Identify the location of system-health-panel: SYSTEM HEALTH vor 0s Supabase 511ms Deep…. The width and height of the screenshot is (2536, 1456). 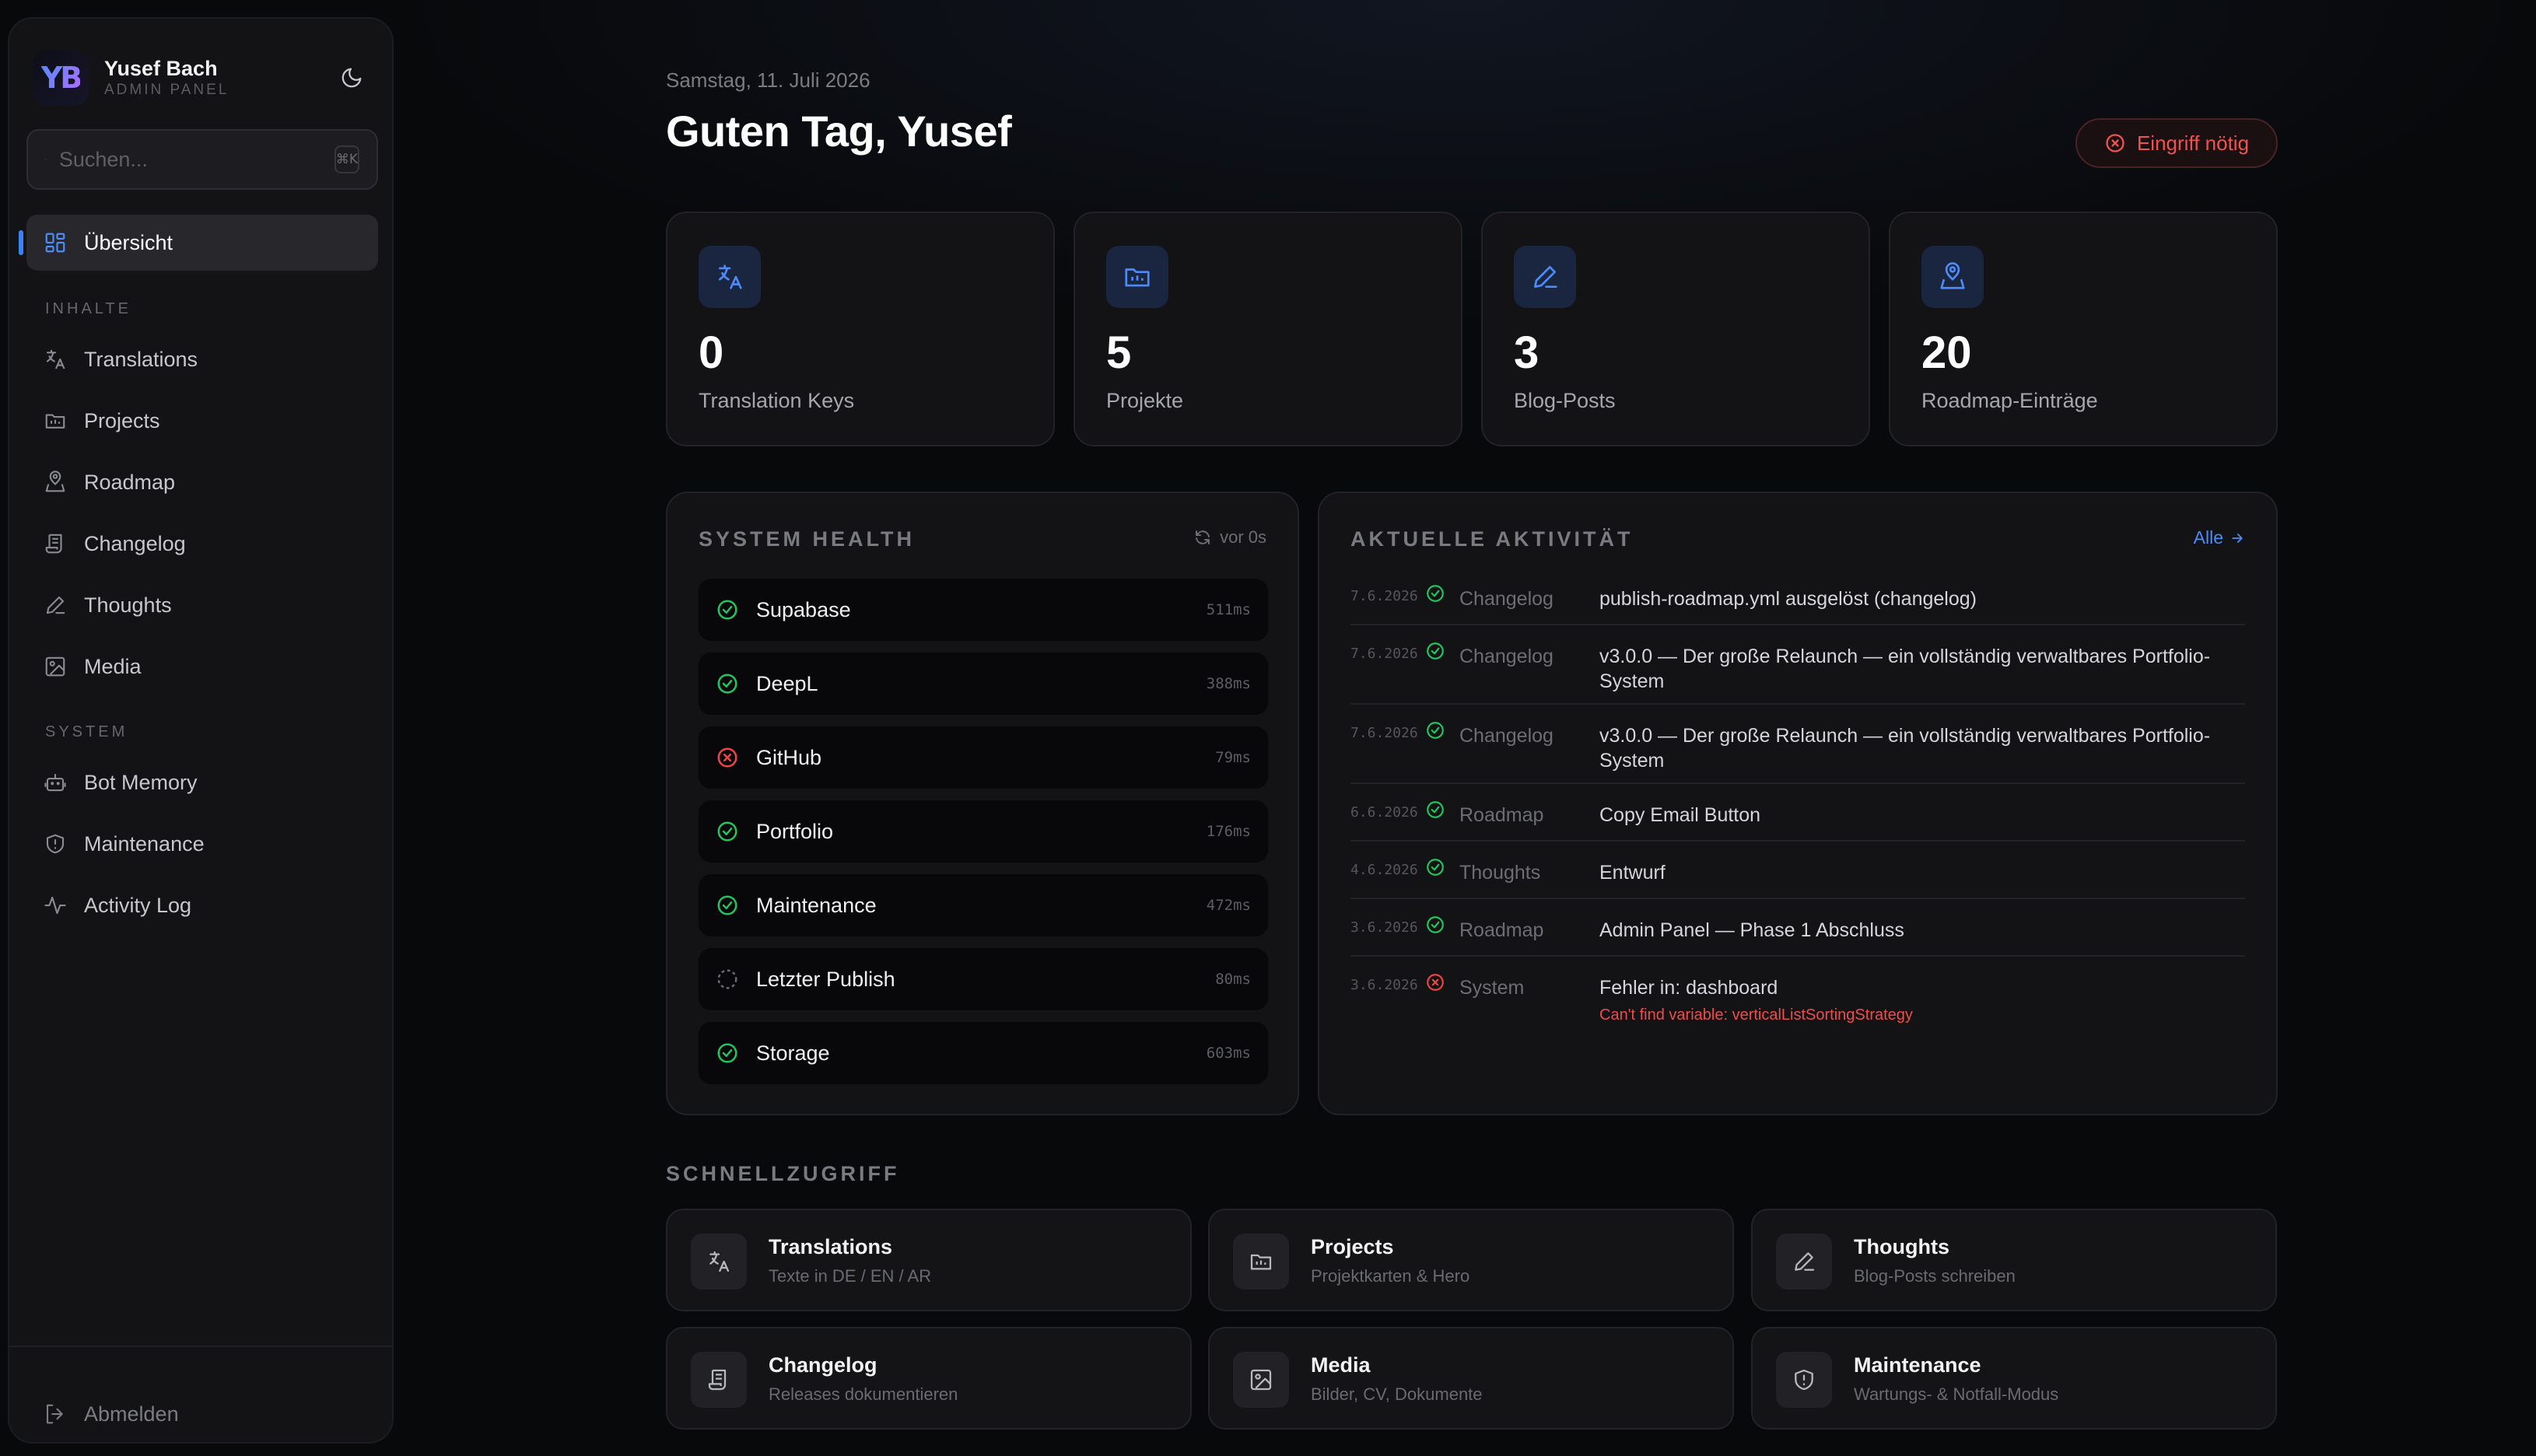
(982, 804).